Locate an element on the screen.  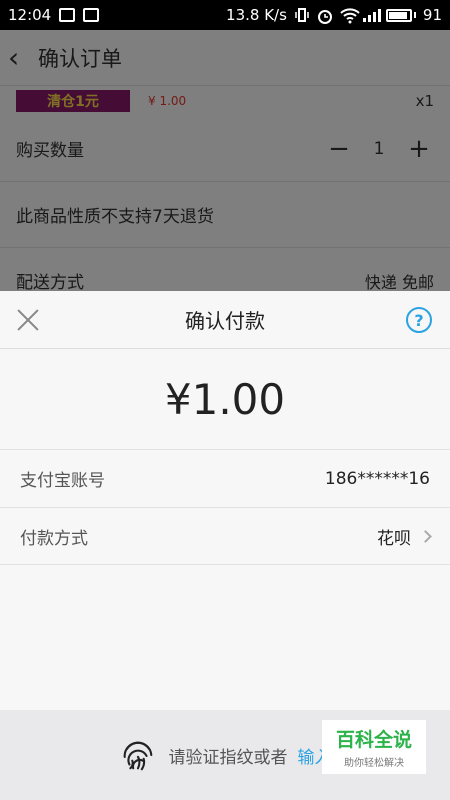
wifi-icon is located at coordinates (350, 16).